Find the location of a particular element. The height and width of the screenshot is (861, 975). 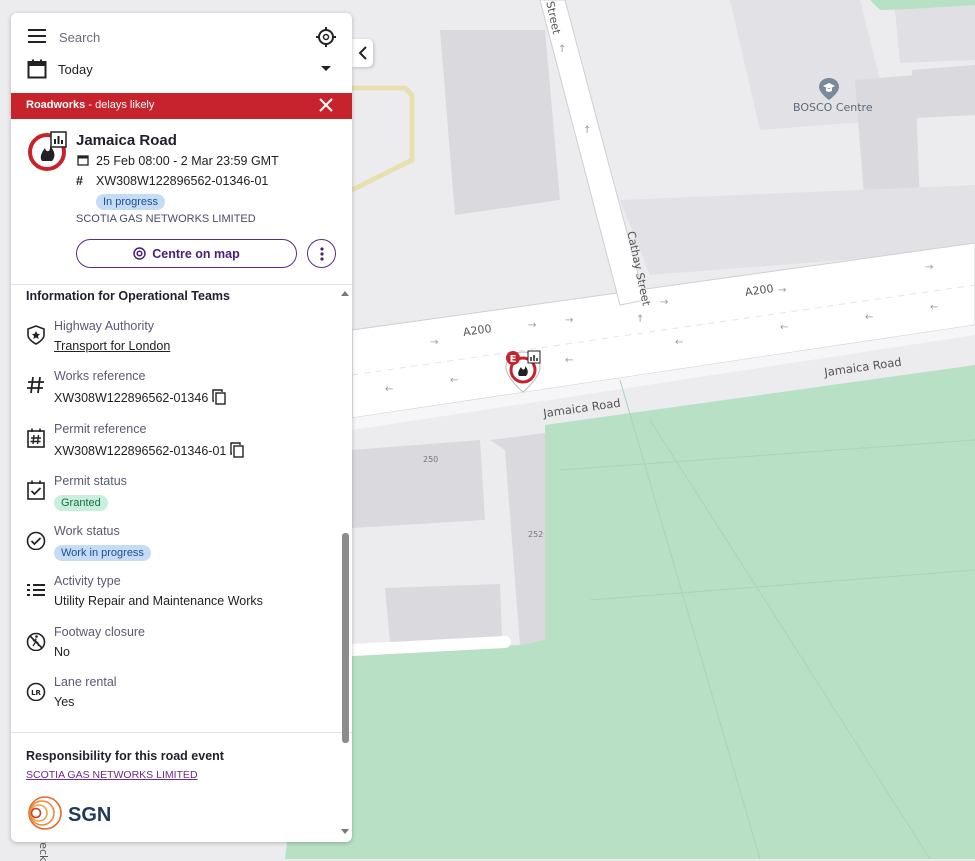

chevron-down-icon is located at coordinates (326, 68).